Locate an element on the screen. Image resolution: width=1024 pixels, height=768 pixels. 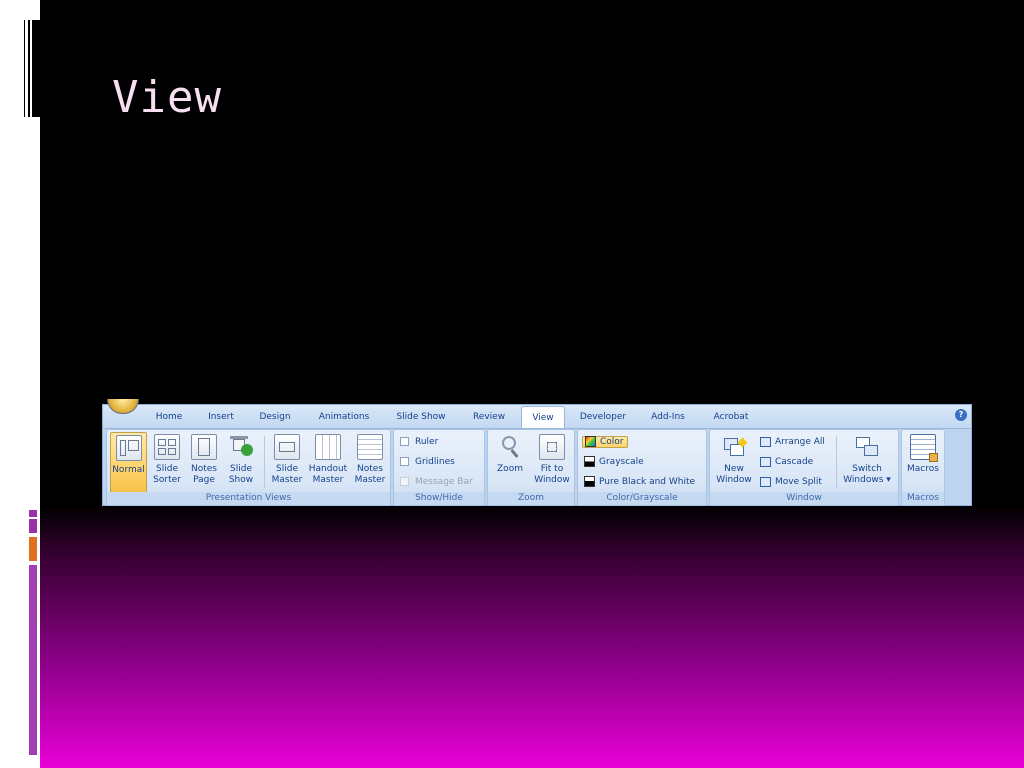
switch-windows-label-2: Windows ▾ is located at coordinates (867, 480).